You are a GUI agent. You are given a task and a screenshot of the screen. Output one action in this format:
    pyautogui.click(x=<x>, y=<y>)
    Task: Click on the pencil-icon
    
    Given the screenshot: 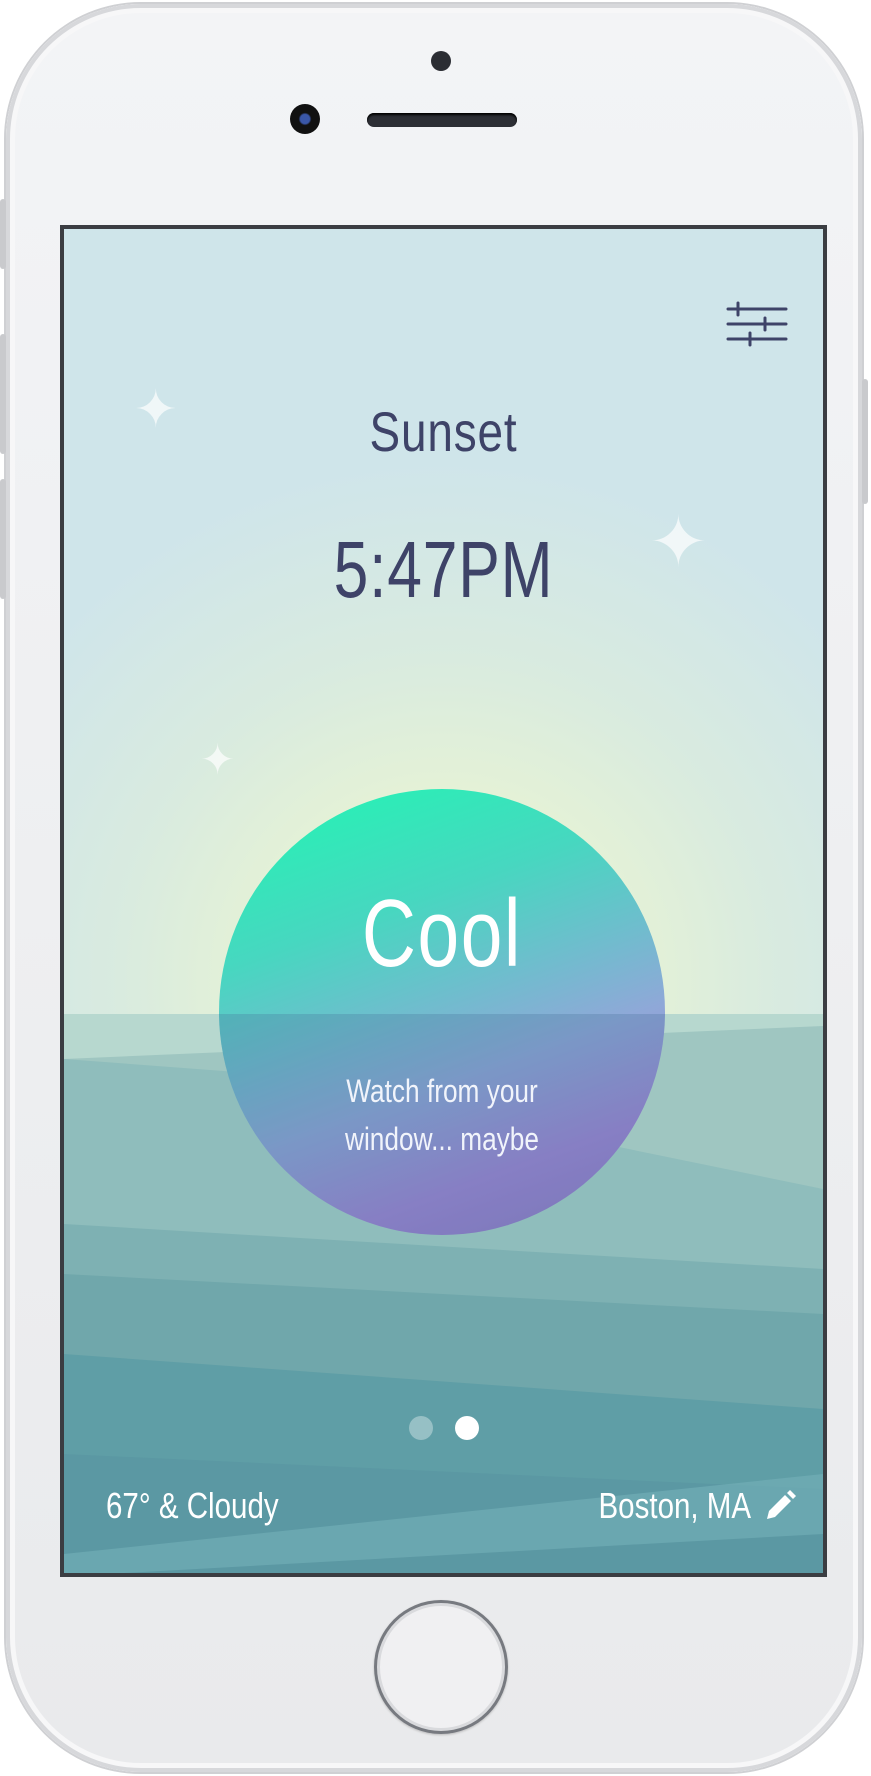 What is the action you would take?
    pyautogui.click(x=780, y=1506)
    